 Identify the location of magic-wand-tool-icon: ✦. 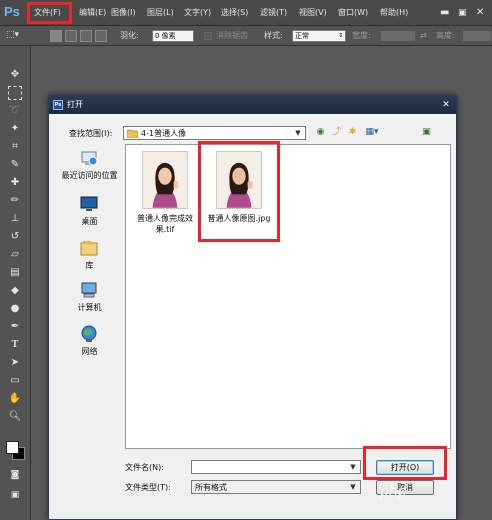
(15, 129).